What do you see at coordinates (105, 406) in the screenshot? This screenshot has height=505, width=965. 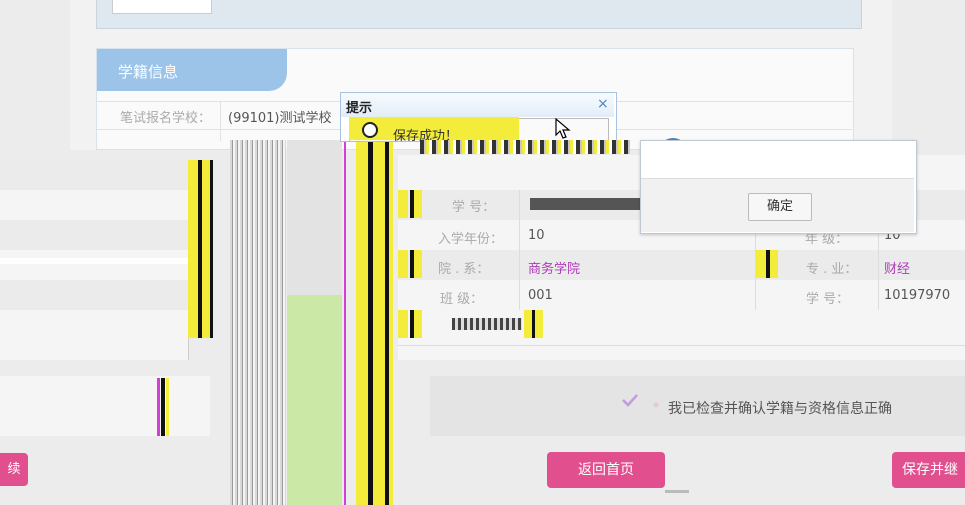 I see `left-lower-pane` at bounding box center [105, 406].